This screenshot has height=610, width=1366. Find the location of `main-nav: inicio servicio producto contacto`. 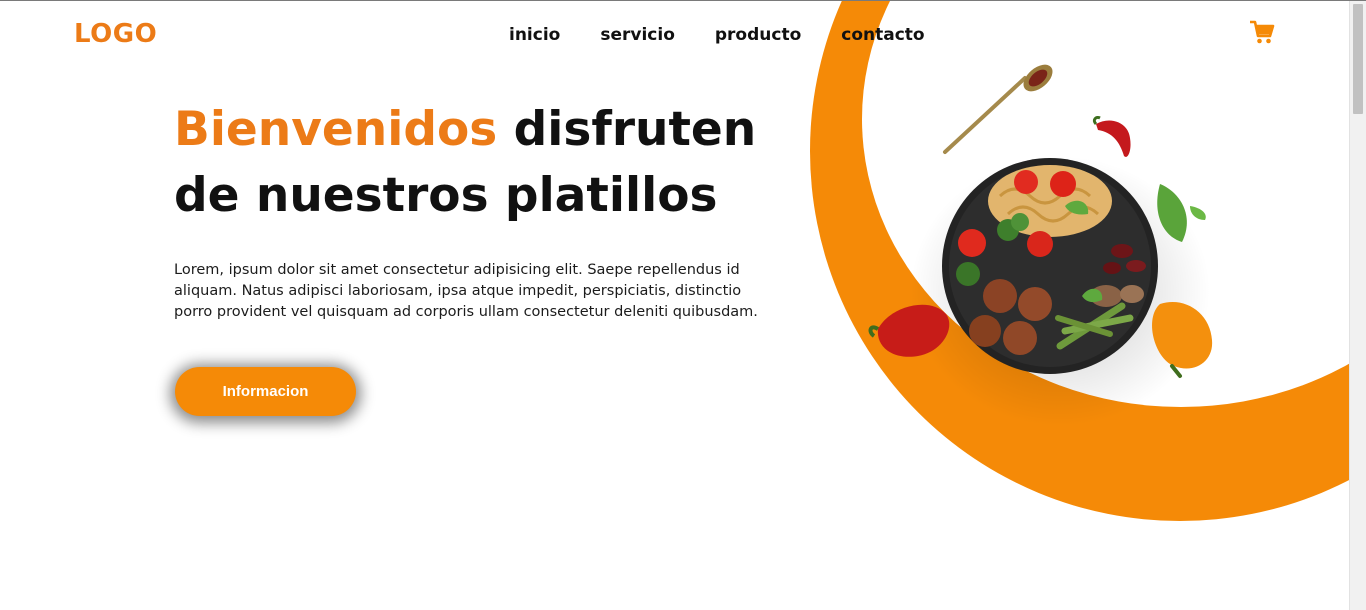

main-nav: inicio servicio producto contacto is located at coordinates (717, 35).